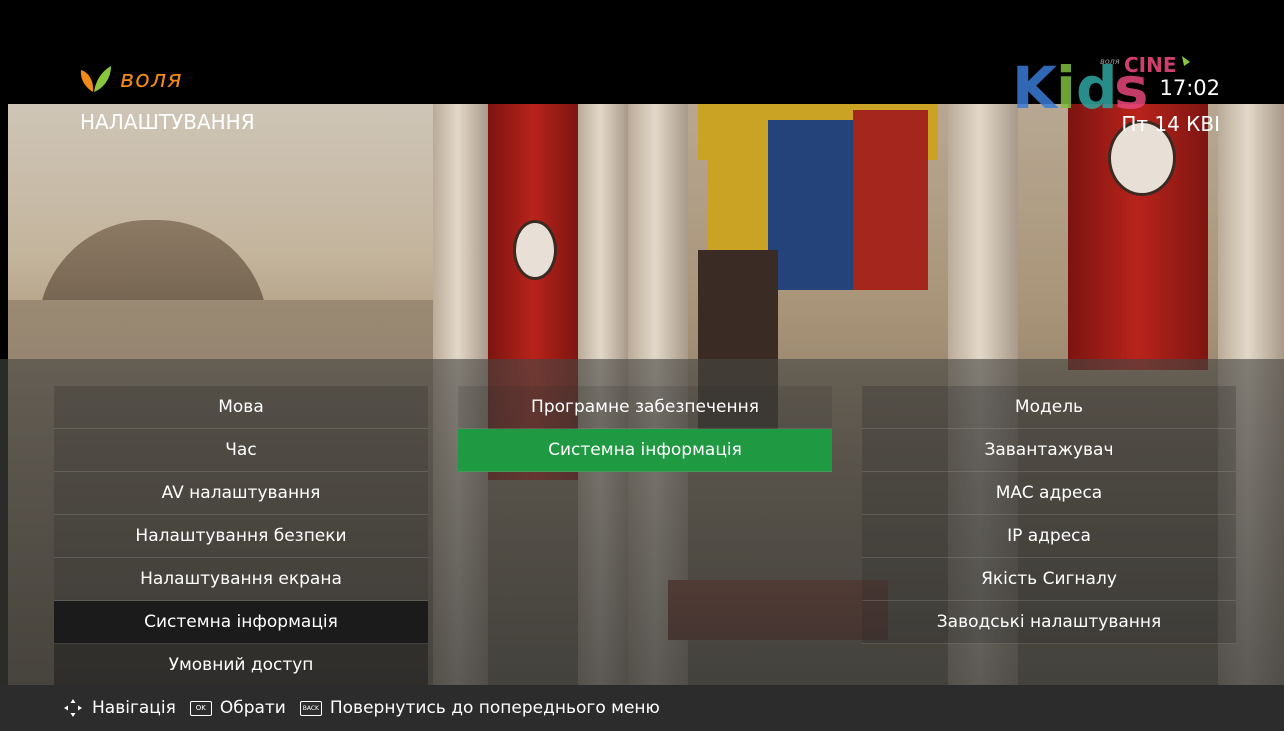 Image resolution: width=1284 pixels, height=731 pixels. What do you see at coordinates (241, 665) in the screenshot?
I see `menu-item-conditional-access: Умовний доступ` at bounding box center [241, 665].